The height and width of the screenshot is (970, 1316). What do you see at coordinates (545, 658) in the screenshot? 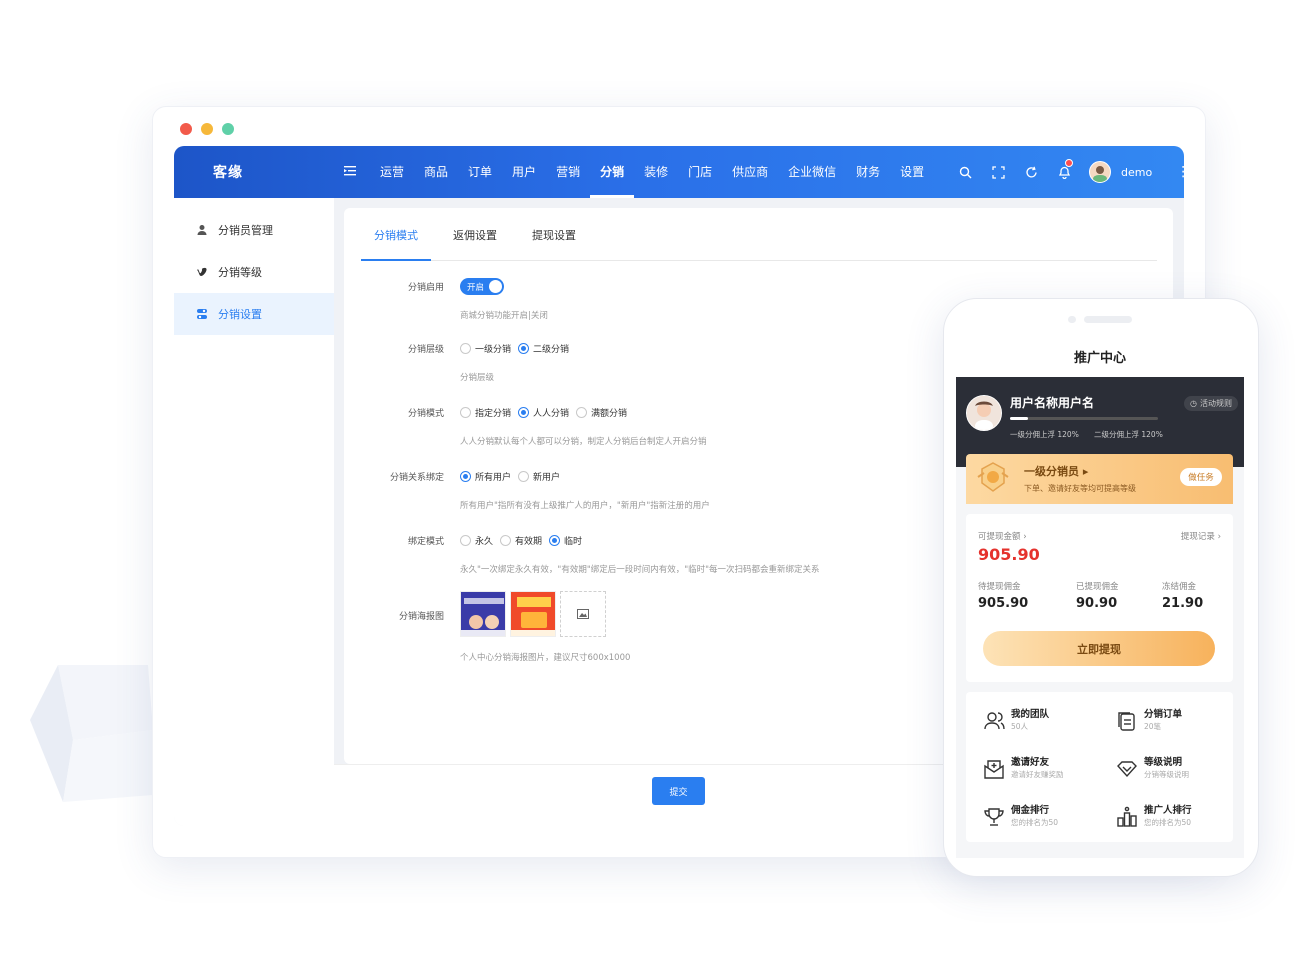
I see `field-hint: 个人中心分销海报图片，建议尺寸600x1000` at bounding box center [545, 658].